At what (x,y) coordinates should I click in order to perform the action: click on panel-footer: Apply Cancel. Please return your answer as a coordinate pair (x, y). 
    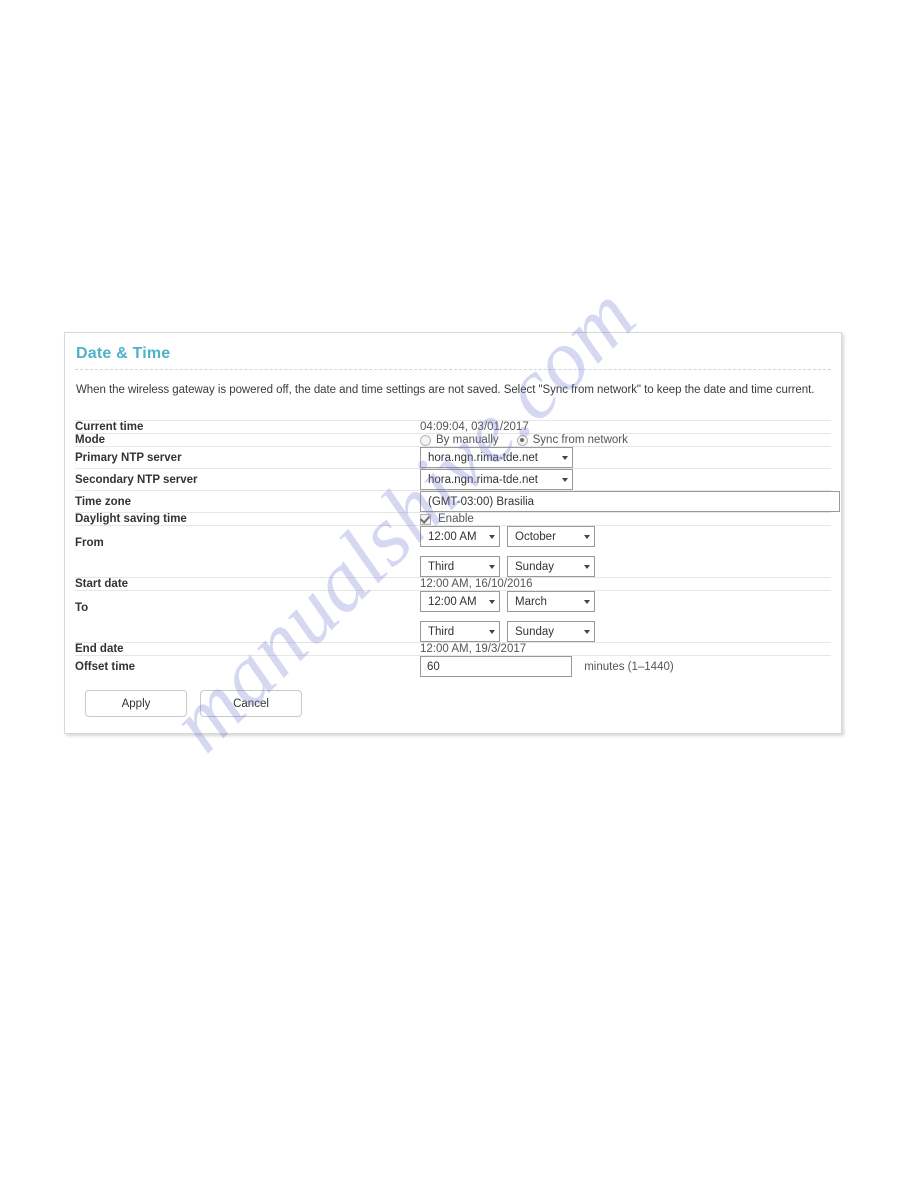
    Looking at the image, I should click on (453, 705).